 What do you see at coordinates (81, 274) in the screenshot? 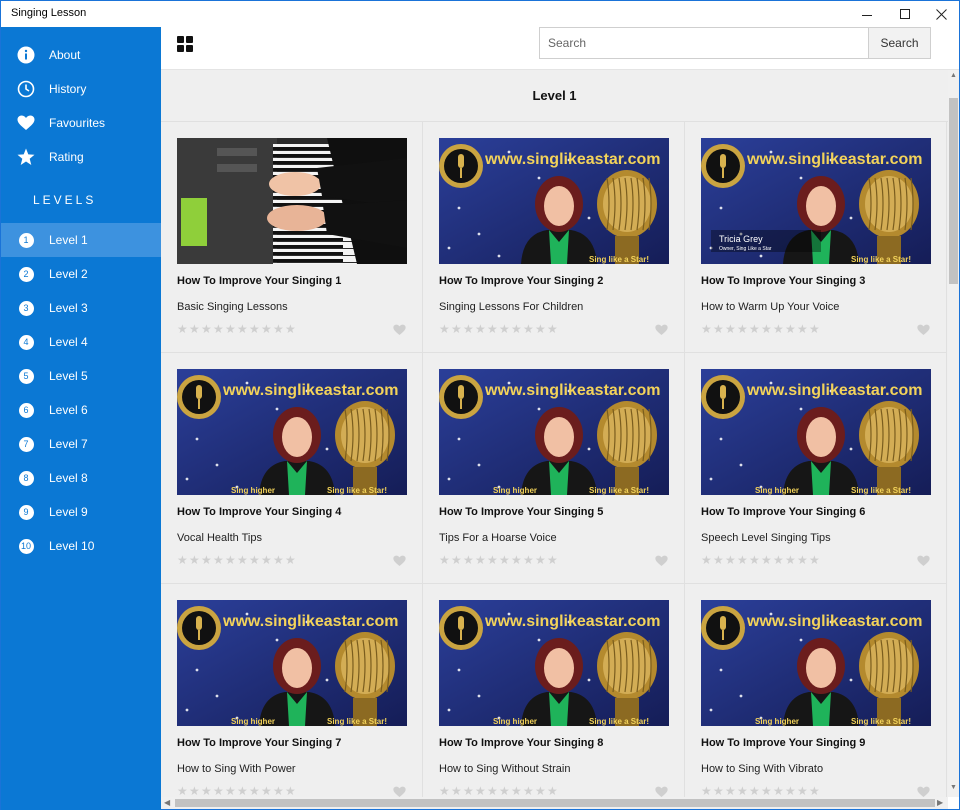
I see `sidebar-item-level-2: 2 Level 2` at bounding box center [81, 274].